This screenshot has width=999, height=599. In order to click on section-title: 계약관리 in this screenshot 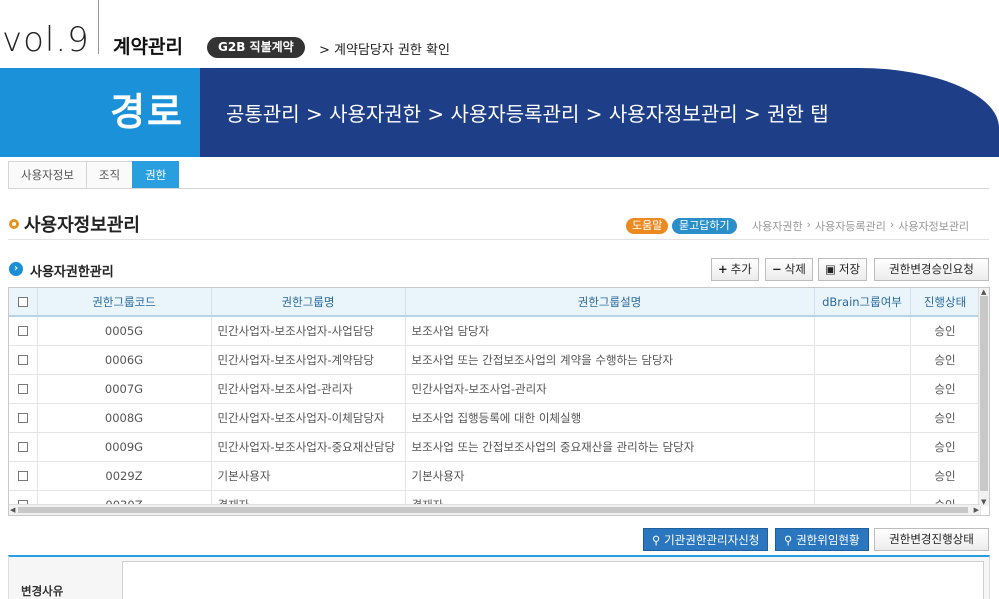, I will do `click(148, 47)`.